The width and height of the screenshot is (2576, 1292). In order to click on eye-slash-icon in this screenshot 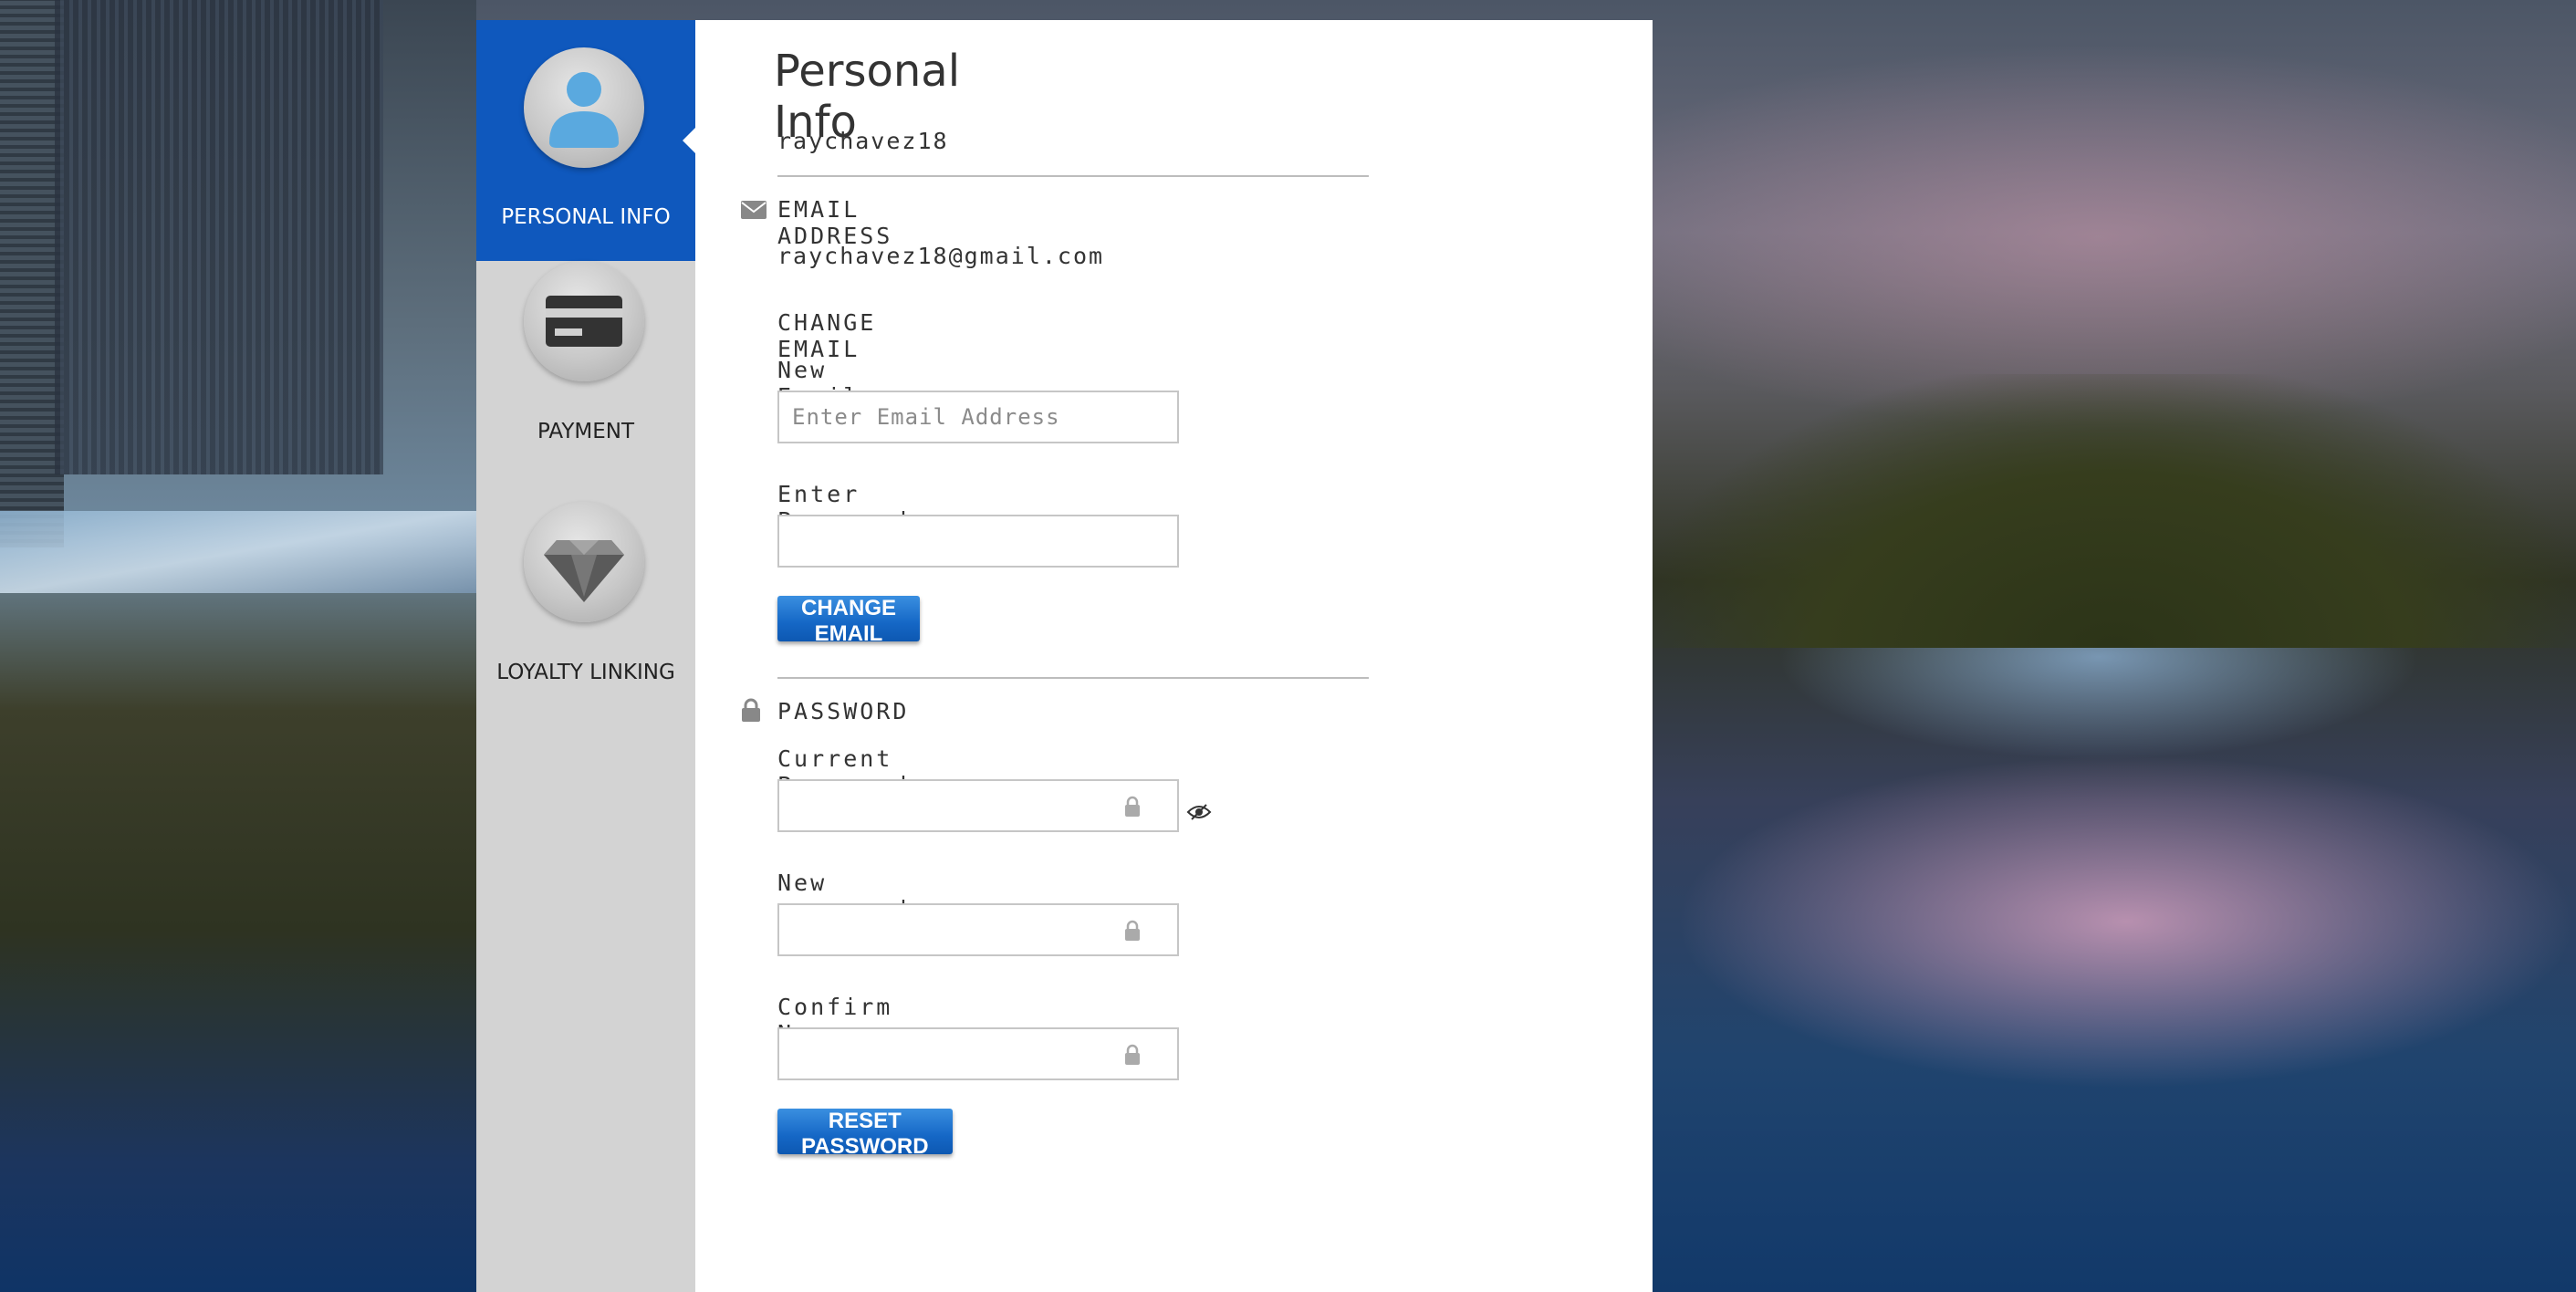, I will do `click(1199, 812)`.